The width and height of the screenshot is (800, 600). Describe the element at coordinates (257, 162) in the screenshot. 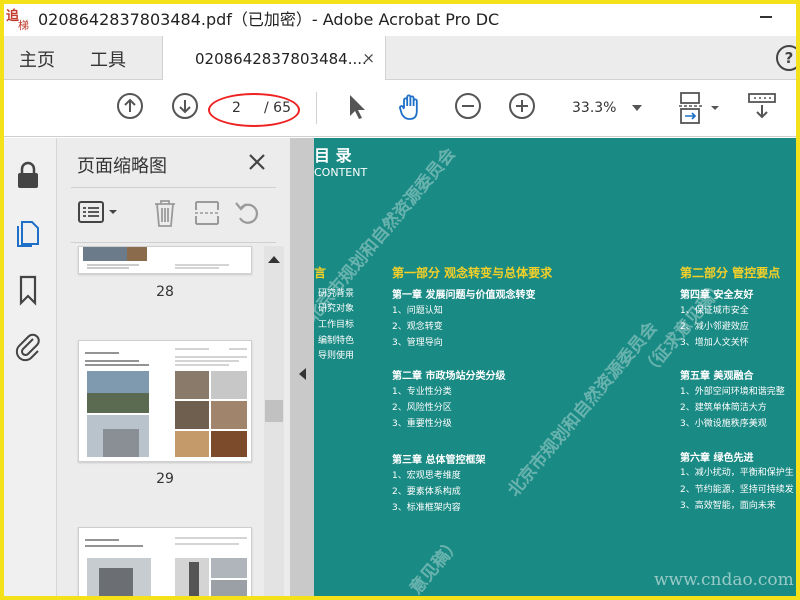

I see `close-panel-icon` at that location.